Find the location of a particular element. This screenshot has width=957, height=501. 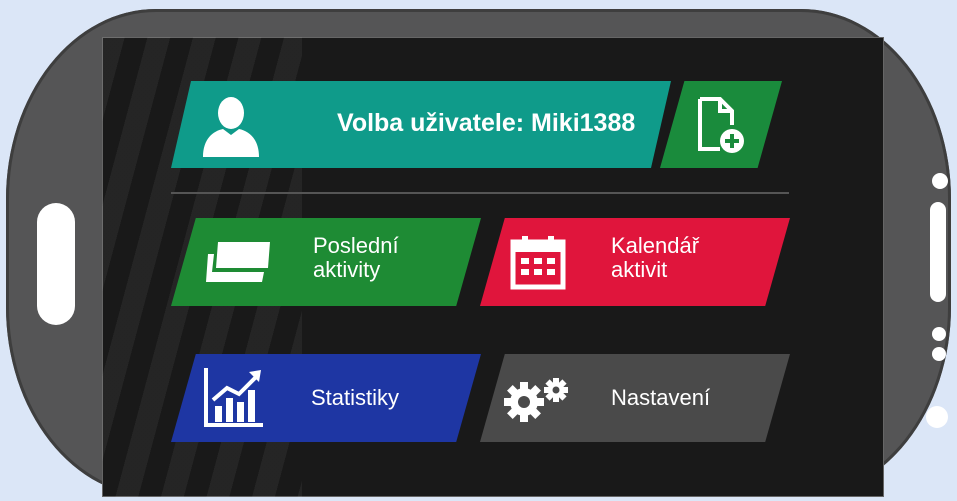

home-button is located at coordinates (937, 417).